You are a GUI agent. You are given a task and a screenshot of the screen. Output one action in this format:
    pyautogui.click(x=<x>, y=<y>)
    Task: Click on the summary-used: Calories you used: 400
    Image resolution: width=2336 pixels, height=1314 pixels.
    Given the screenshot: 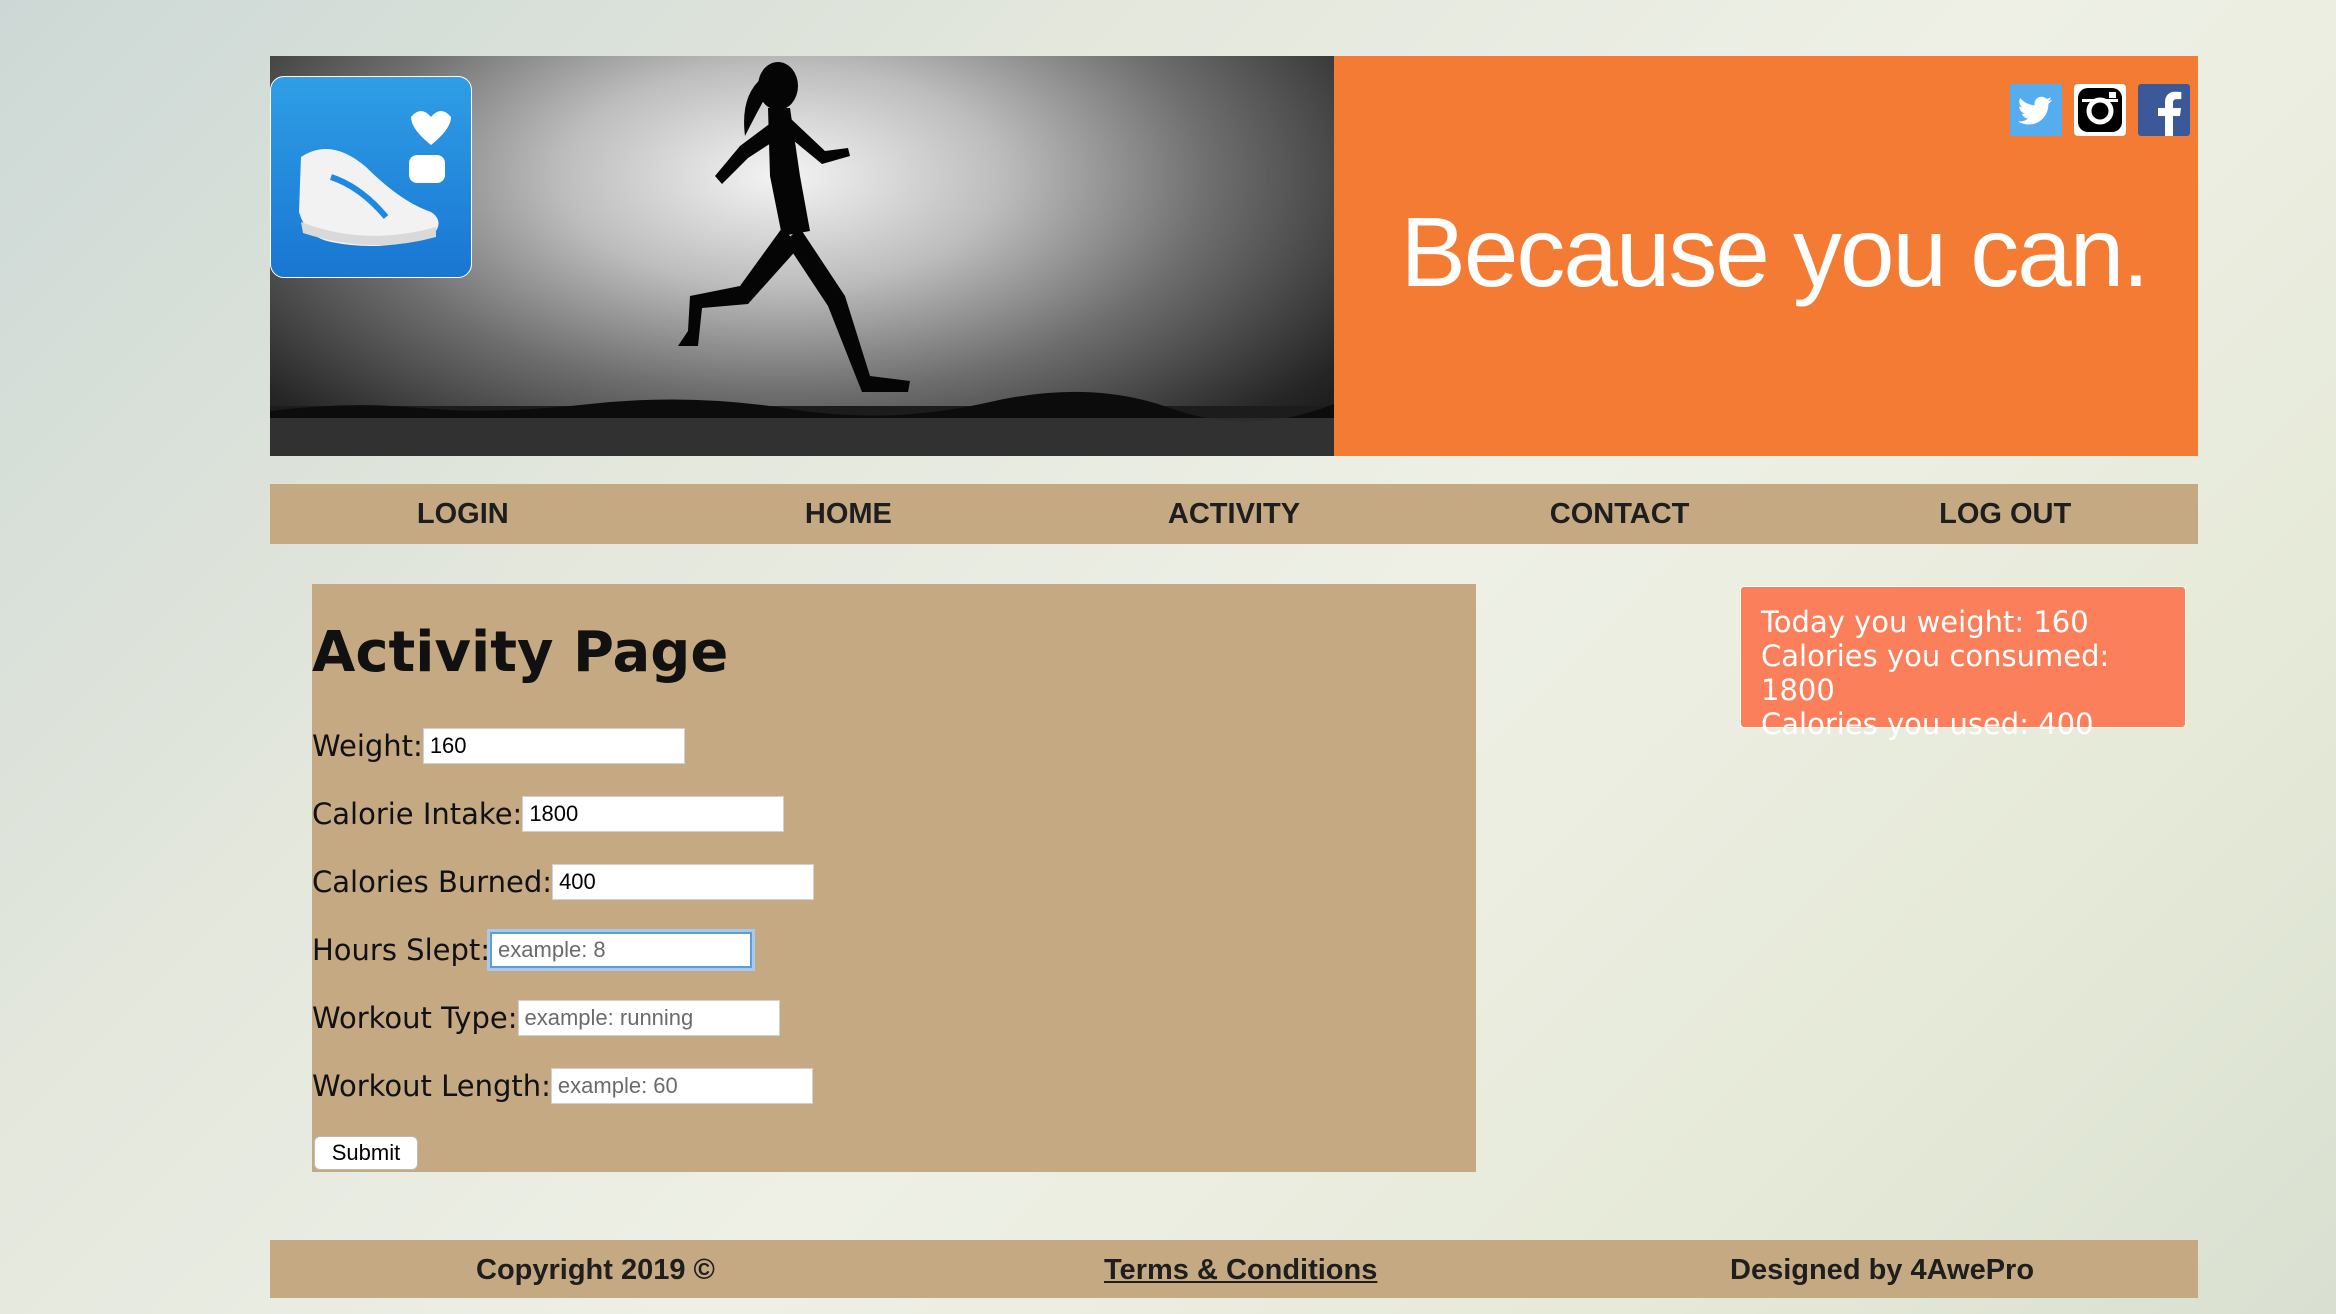 What is the action you would take?
    pyautogui.click(x=1927, y=724)
    